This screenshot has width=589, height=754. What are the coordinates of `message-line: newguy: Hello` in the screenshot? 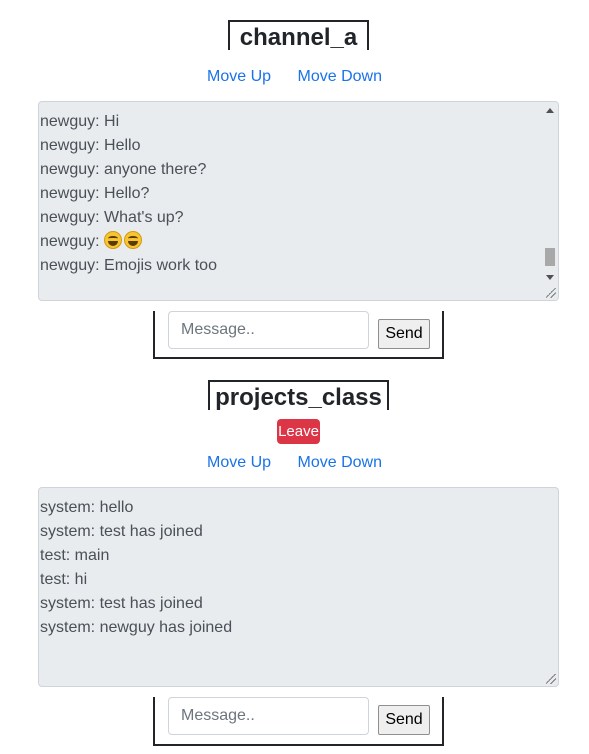 It's located at (90, 145).